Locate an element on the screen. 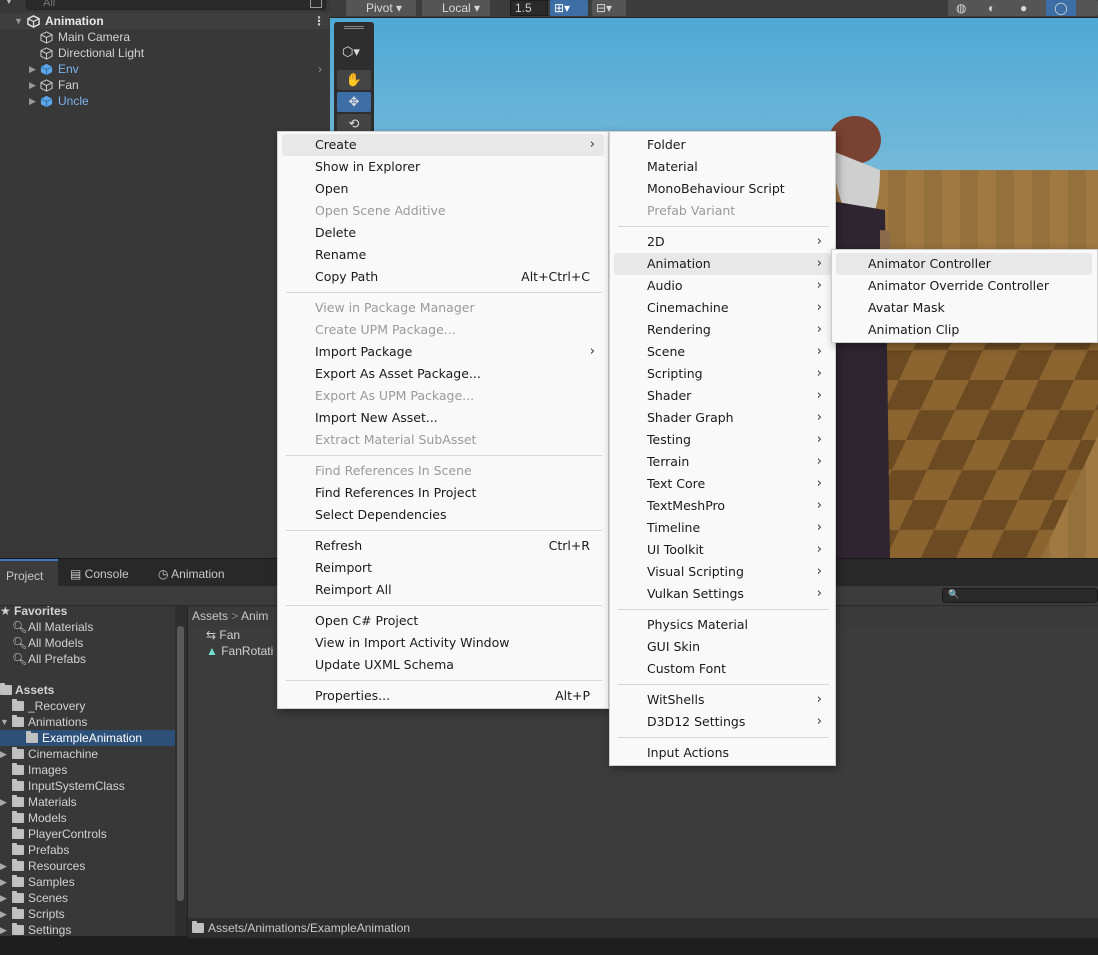  folder-item: ▶ Settings is located at coordinates (87, 930).